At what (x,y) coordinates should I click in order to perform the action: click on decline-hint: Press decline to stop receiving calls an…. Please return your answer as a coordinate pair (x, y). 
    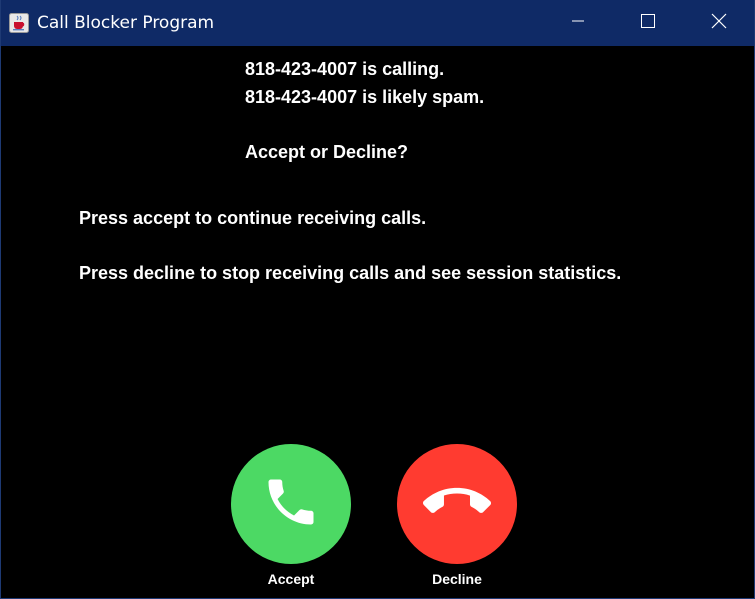
    Looking at the image, I should click on (350, 273).